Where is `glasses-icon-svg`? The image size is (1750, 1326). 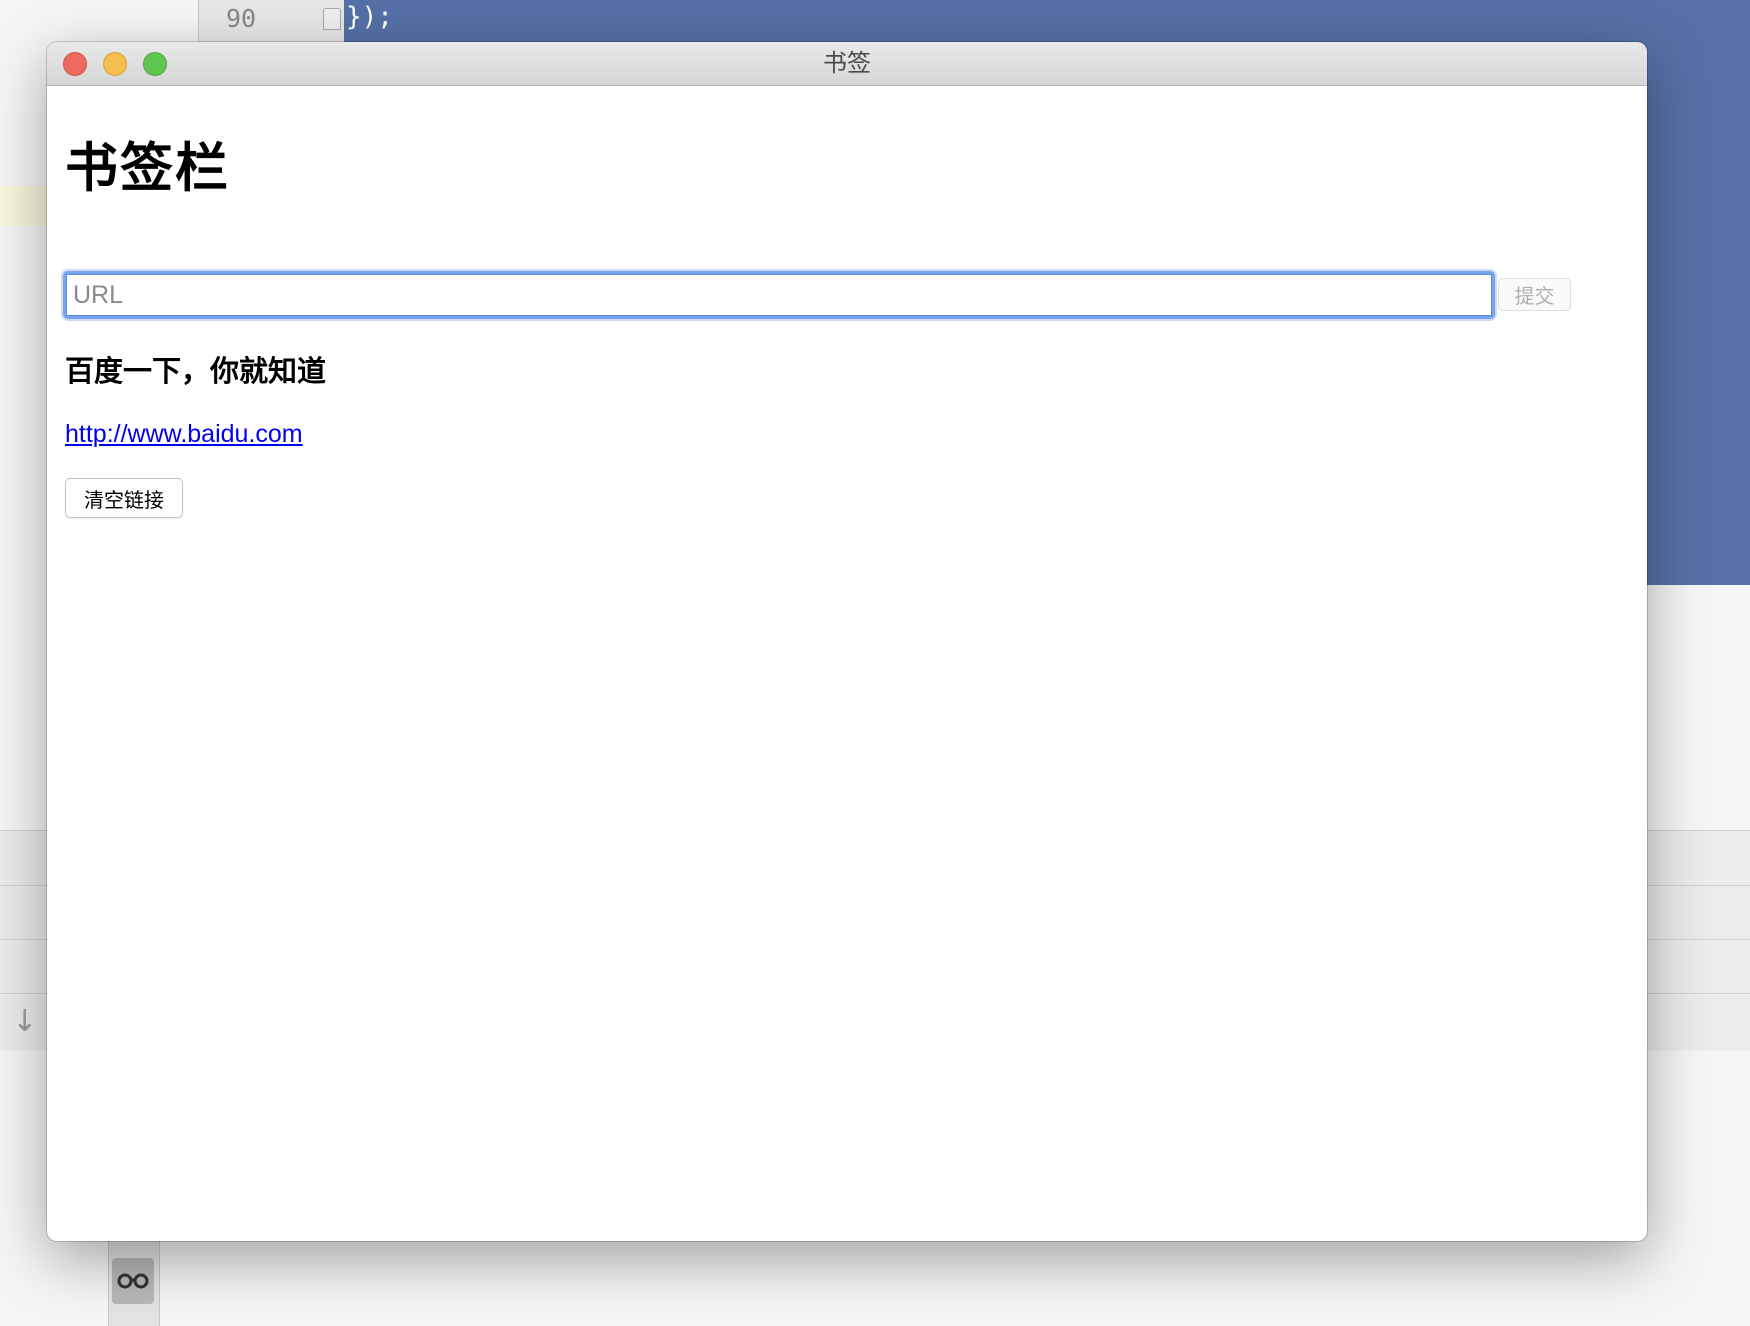 glasses-icon-svg is located at coordinates (133, 1281).